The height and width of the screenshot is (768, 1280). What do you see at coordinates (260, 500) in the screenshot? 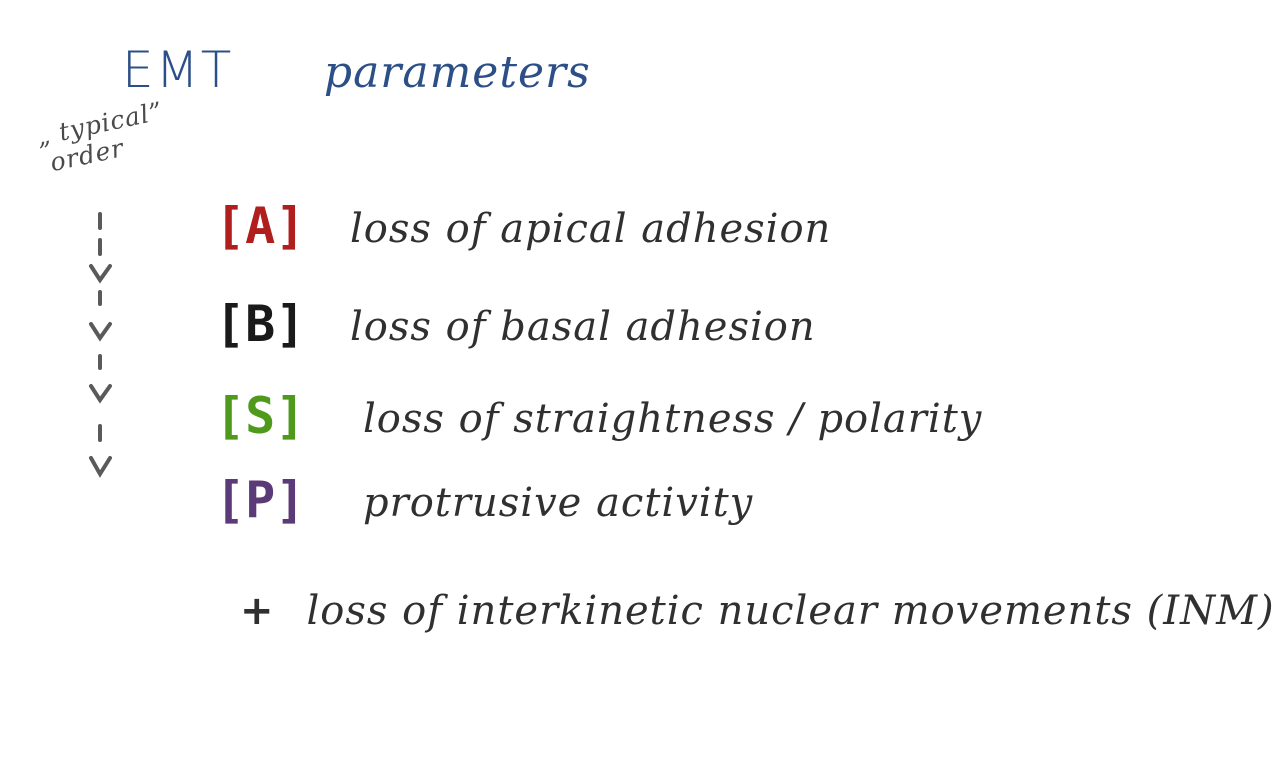
I see `parameter-badge-p: [P]` at bounding box center [260, 500].